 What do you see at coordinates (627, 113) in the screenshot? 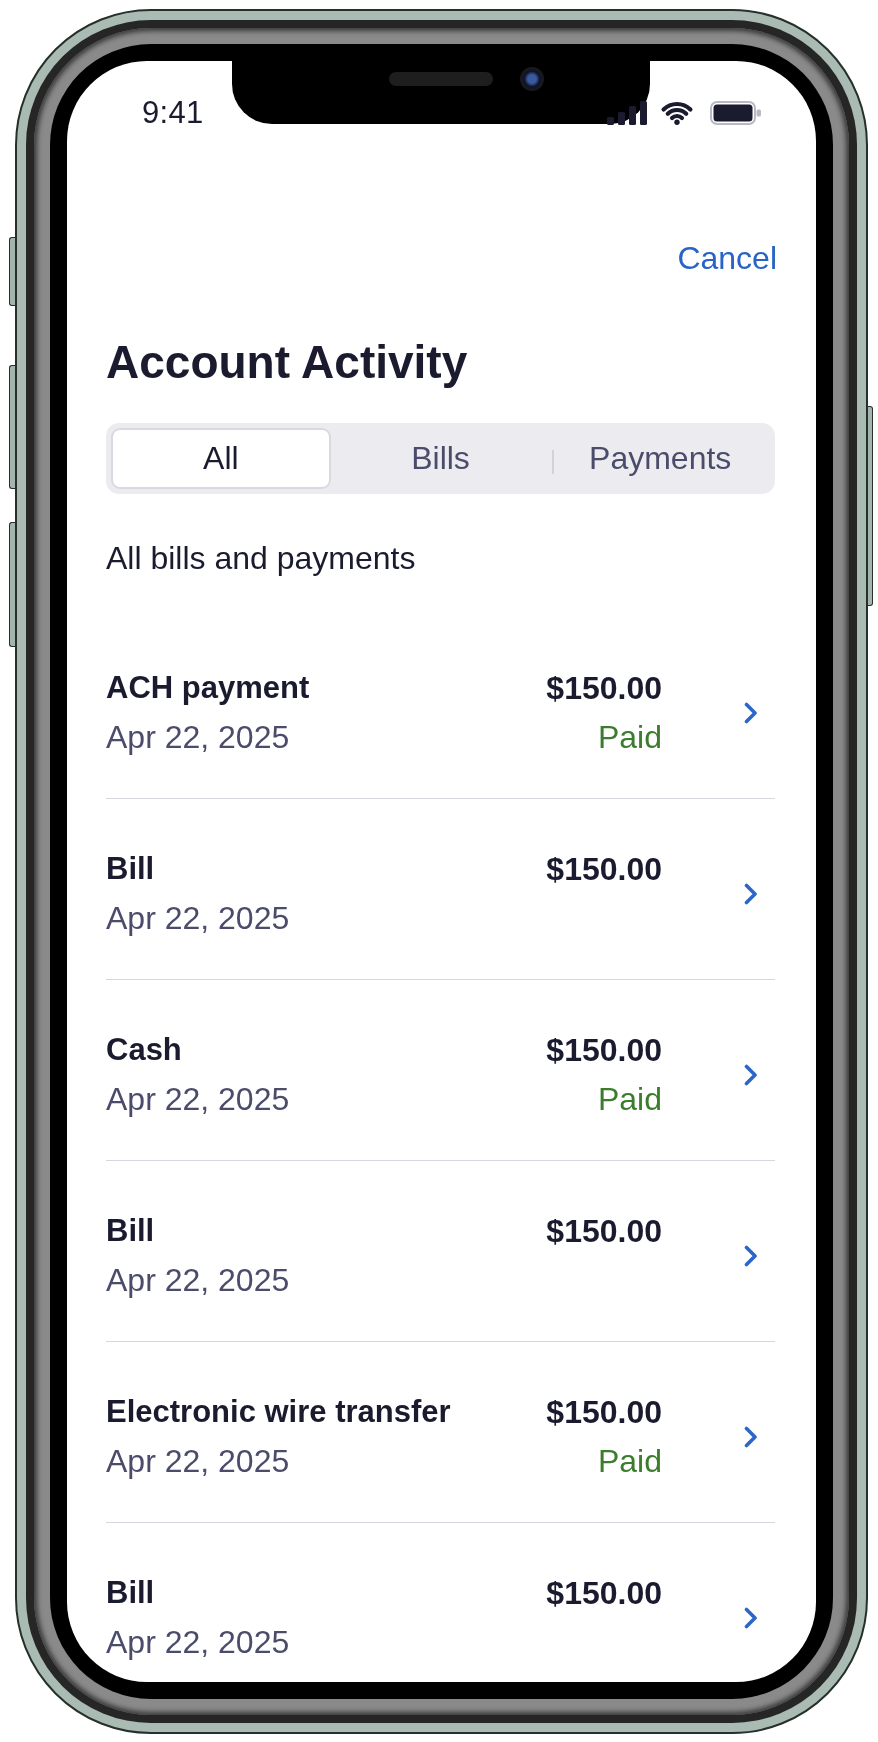
I see `signal-icon` at bounding box center [627, 113].